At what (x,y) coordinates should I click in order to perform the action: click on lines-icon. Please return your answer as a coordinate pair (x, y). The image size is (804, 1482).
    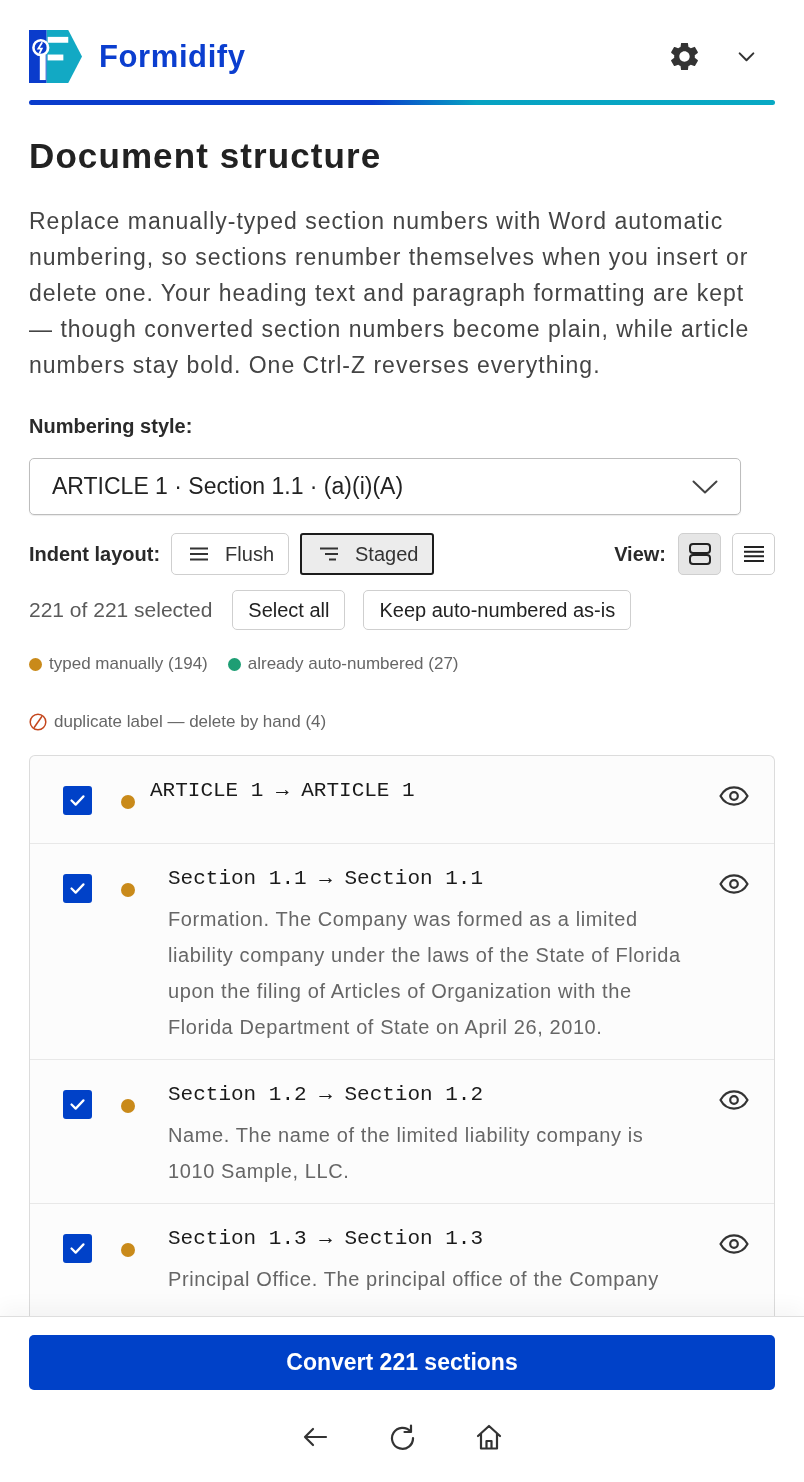
    Looking at the image, I should click on (199, 554).